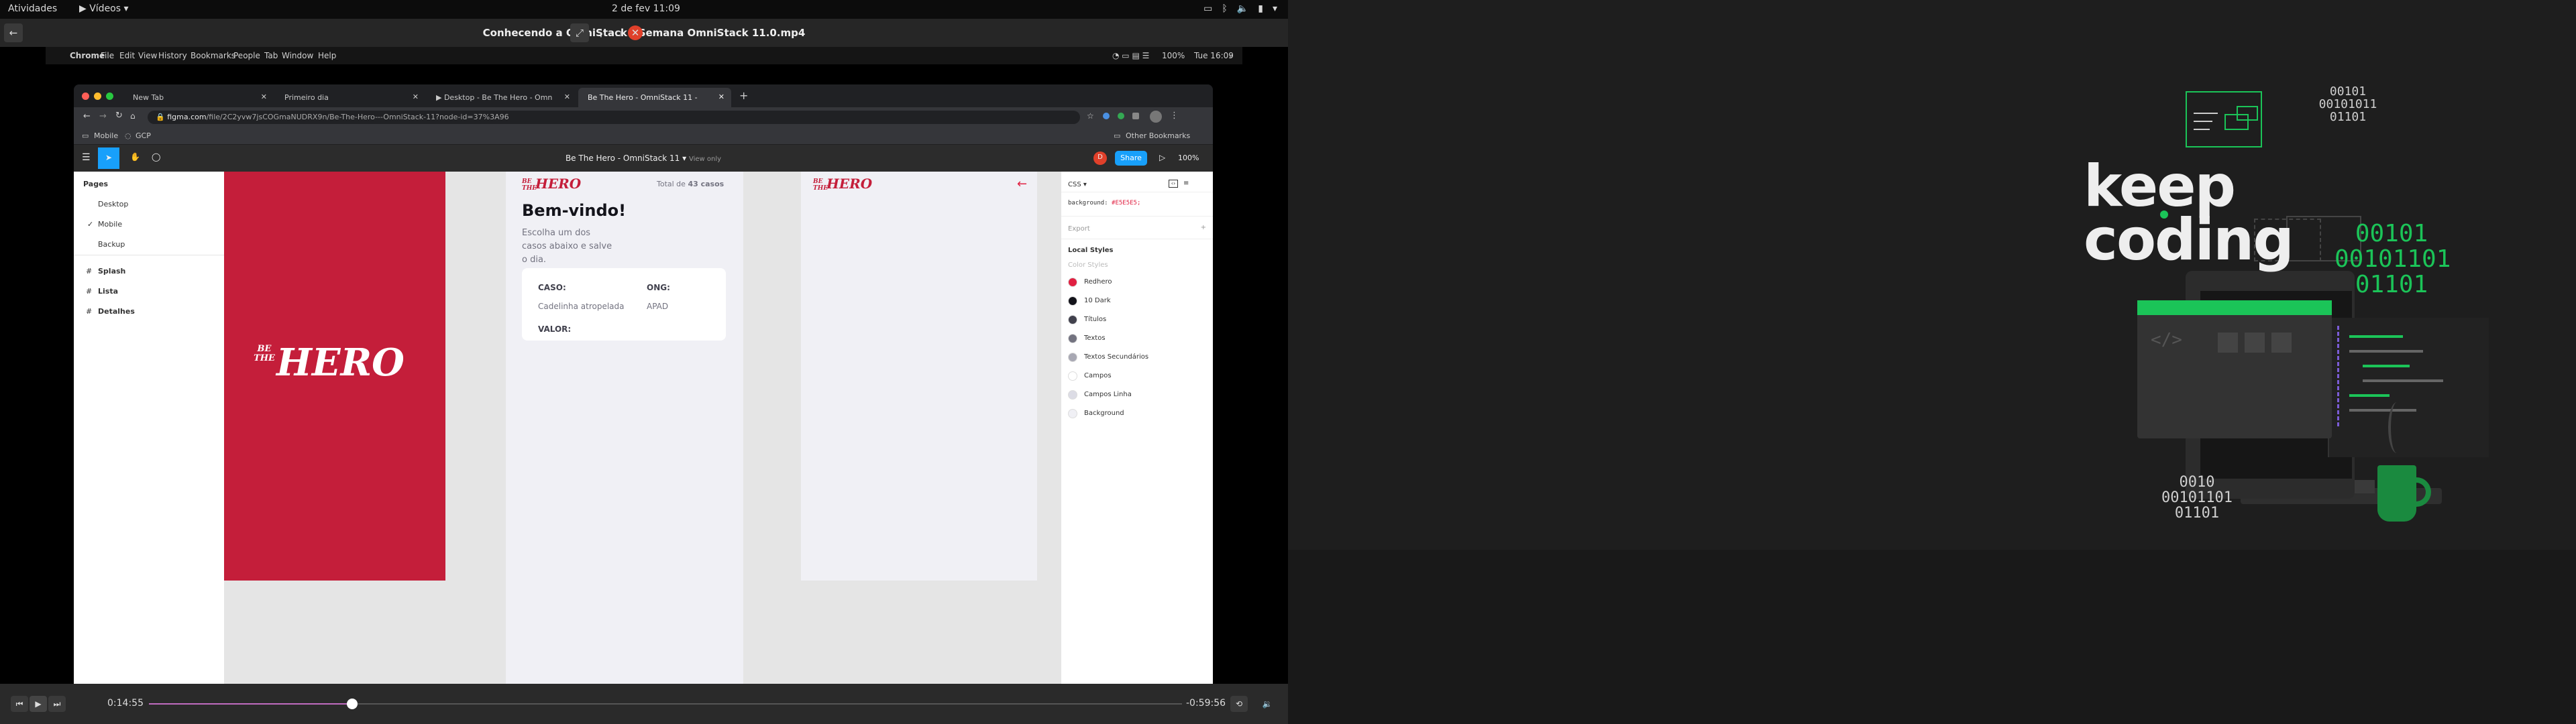 This screenshot has height=724, width=2576. I want to click on skip-forward-button: ⏭, so click(57, 704).